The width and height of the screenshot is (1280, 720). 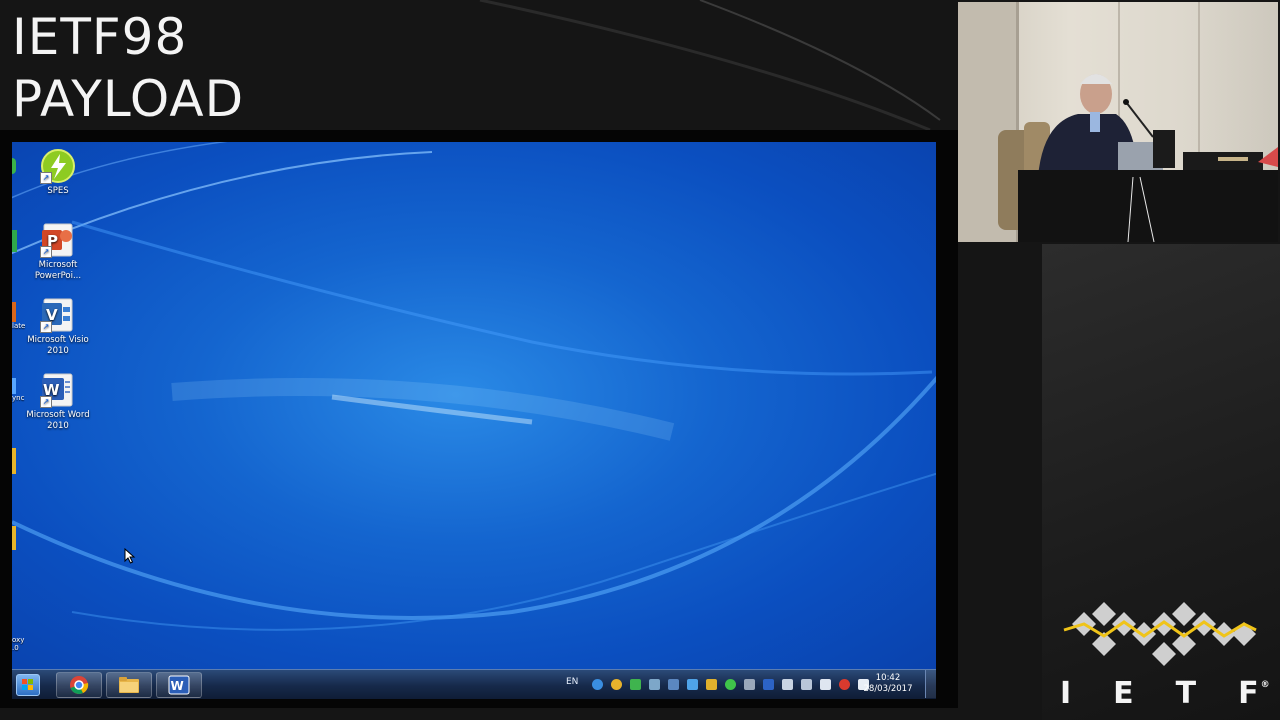 I want to click on taskbar-word-button: W, so click(x=179, y=685).